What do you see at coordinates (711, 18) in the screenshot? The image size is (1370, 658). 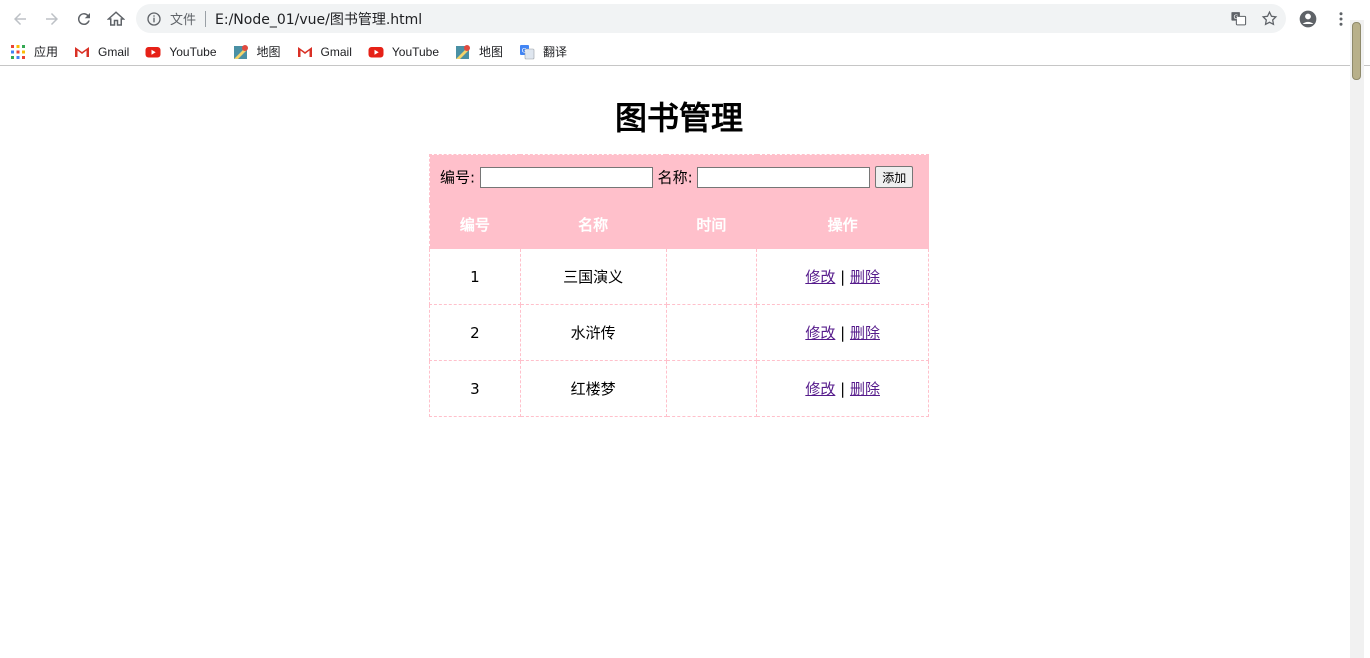 I see `address-bar: 文件 E:/Node_01/vue/图书管理.html G` at bounding box center [711, 18].